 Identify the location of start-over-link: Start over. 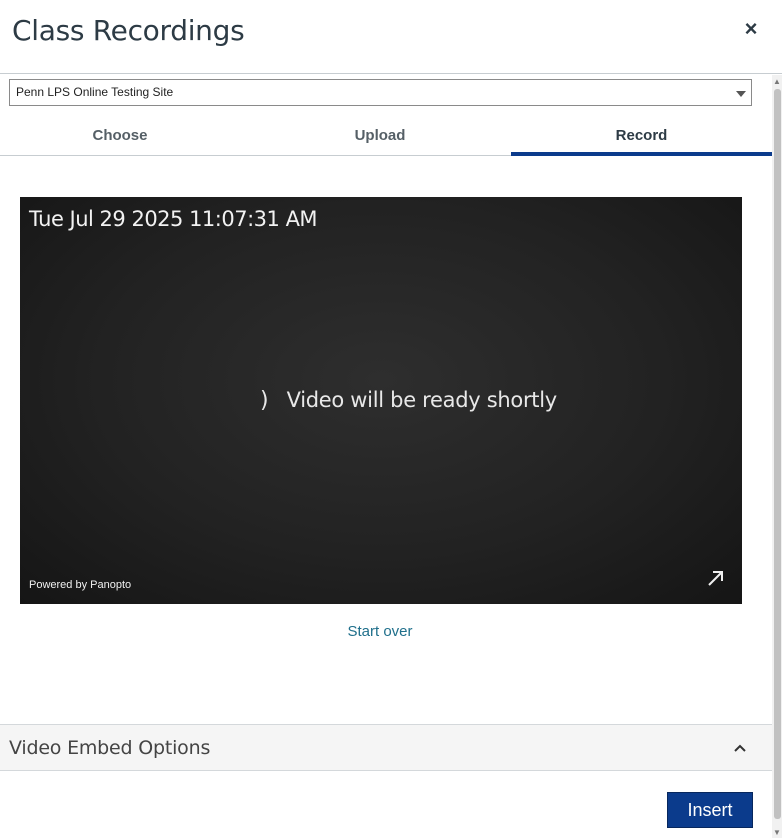
(380, 631).